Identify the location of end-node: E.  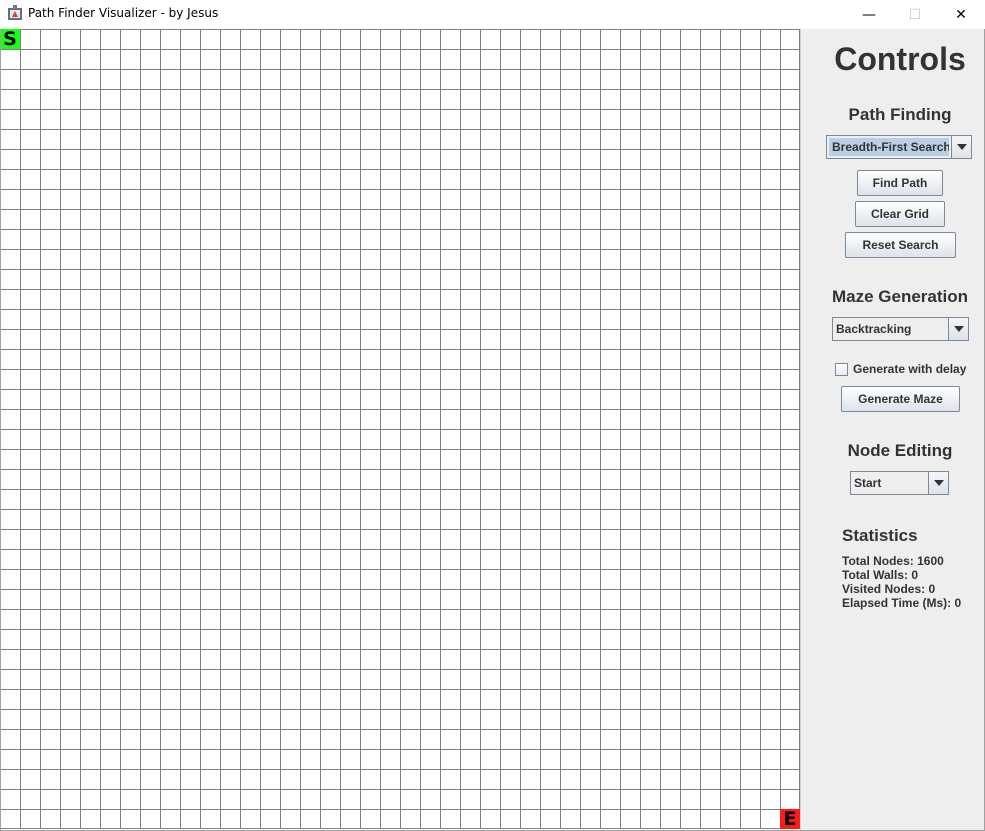
(790, 819).